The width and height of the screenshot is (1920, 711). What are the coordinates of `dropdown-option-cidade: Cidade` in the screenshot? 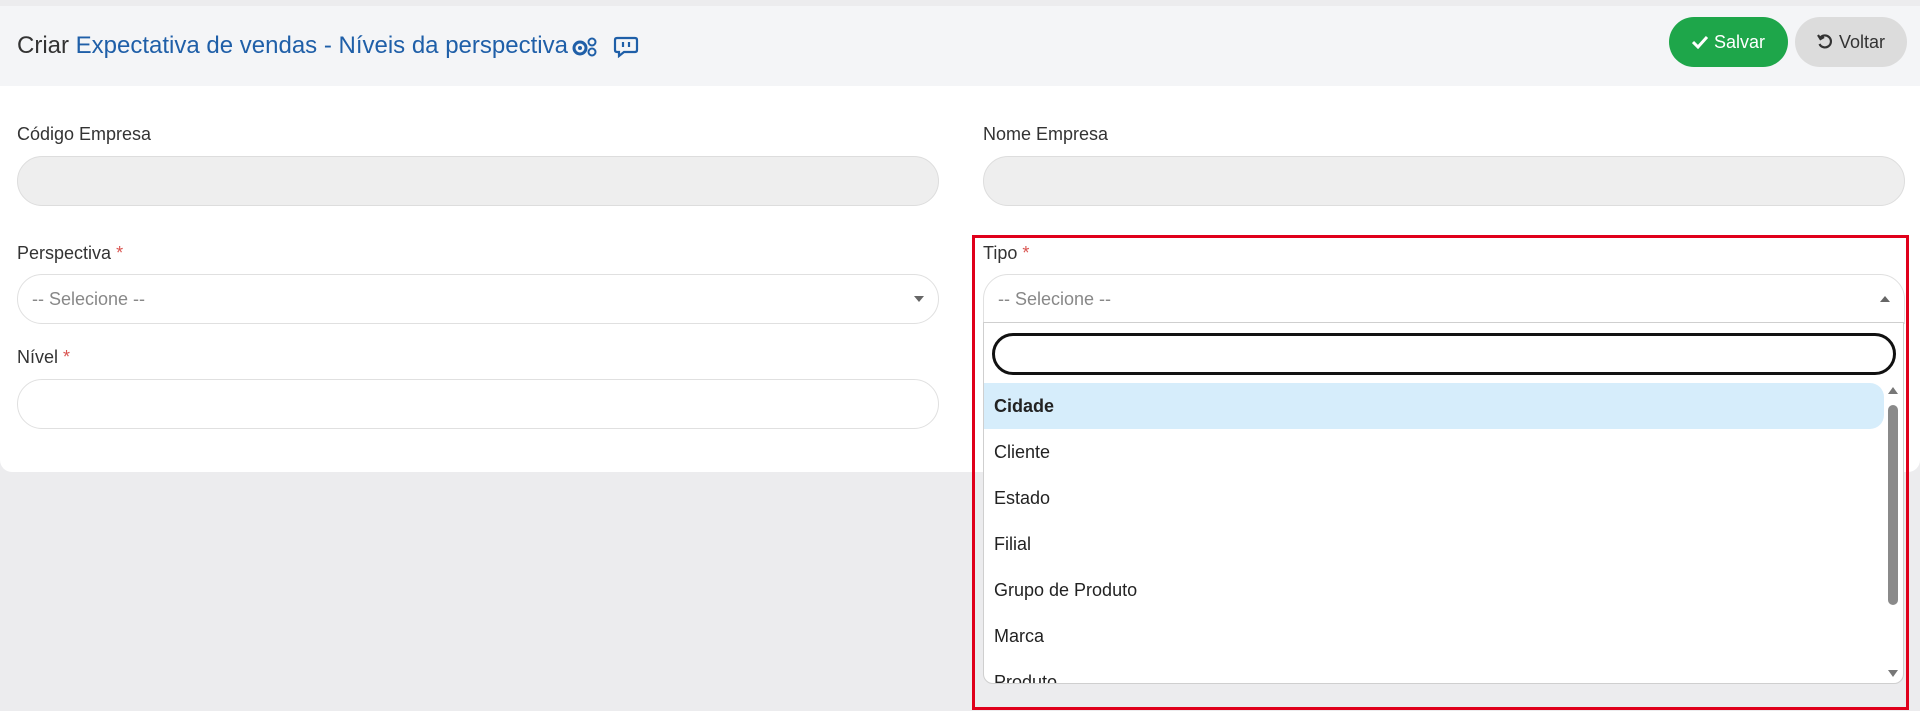 It's located at (1434, 406).